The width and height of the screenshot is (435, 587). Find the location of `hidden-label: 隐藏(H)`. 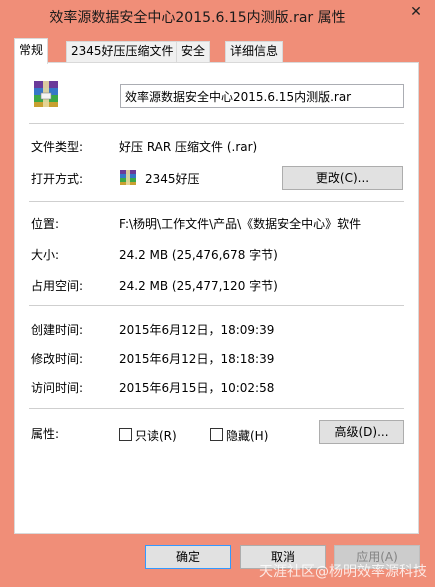

hidden-label: 隐藏(H) is located at coordinates (247, 435).